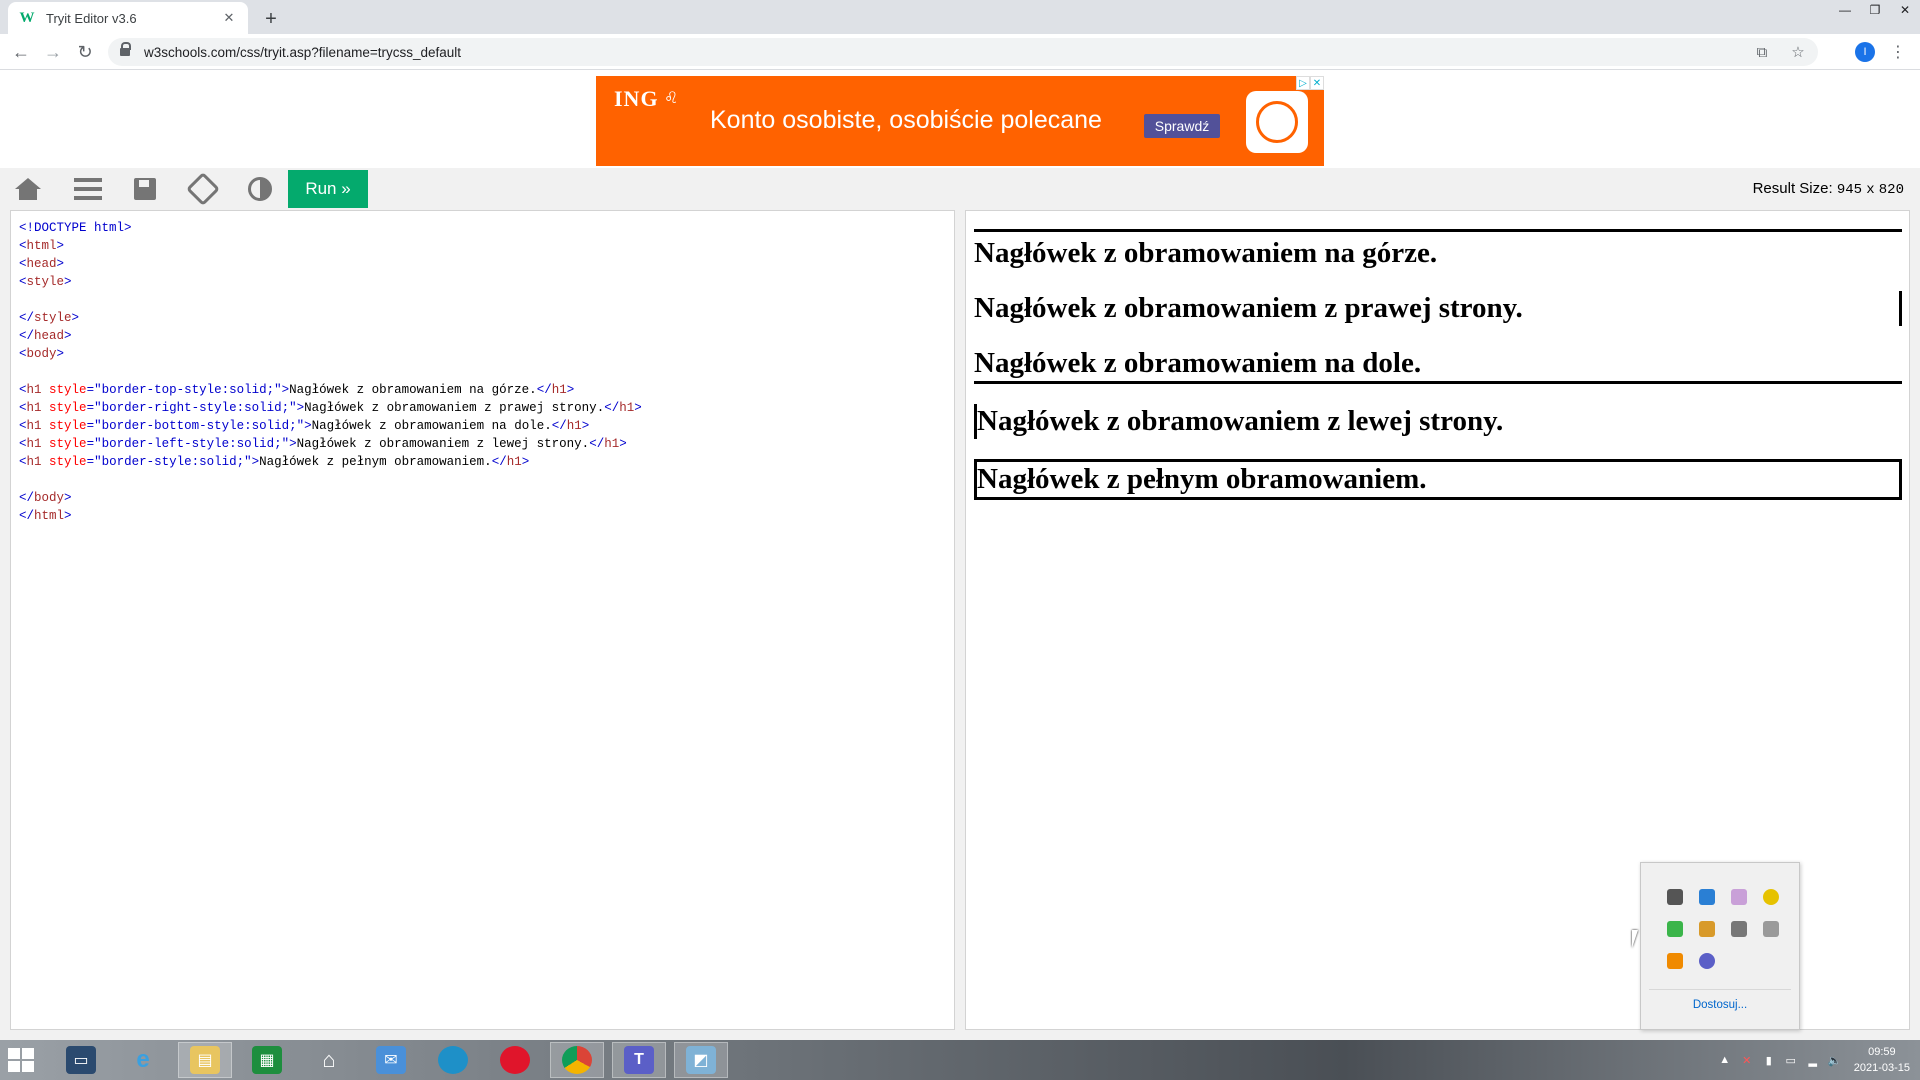 Image resolution: width=1920 pixels, height=1080 pixels. I want to click on taskbar-home-icon: ⌂, so click(329, 1060).